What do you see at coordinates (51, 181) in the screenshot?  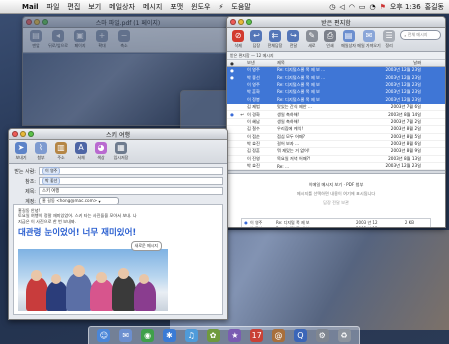 I see `recipient-token: 박 좋선` at bounding box center [51, 181].